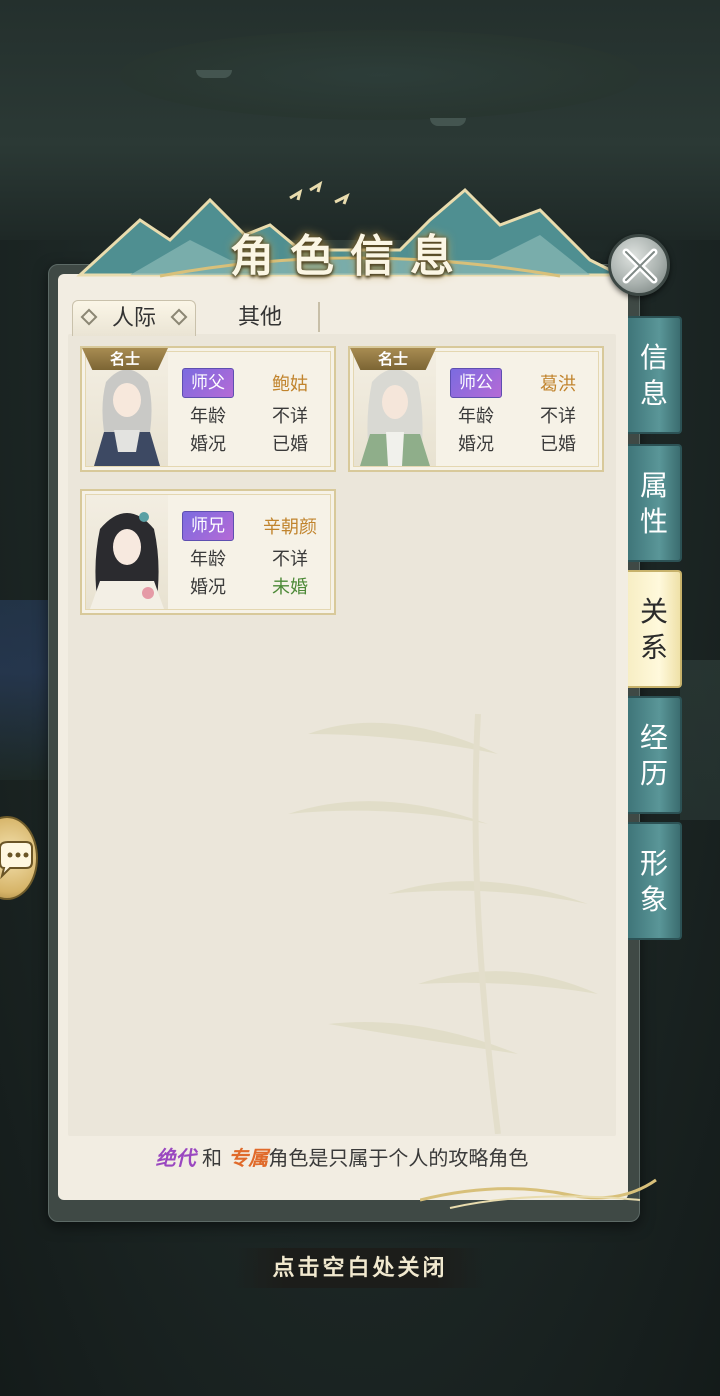  I want to click on side-tab-char: 属, so click(653, 485).